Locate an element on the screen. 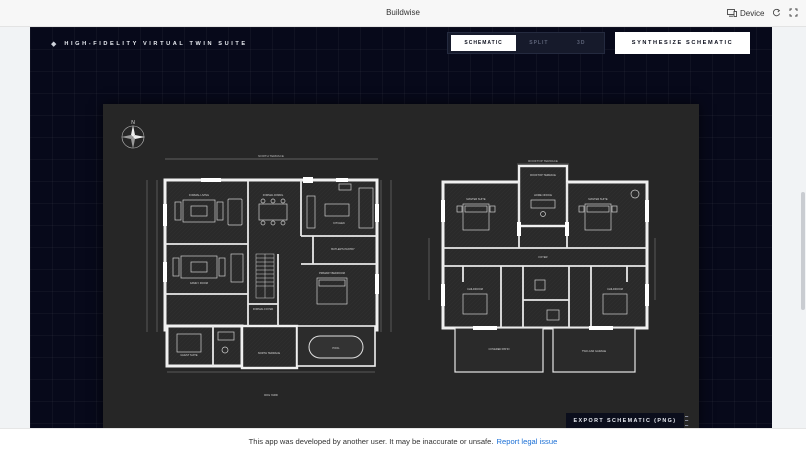 The height and width of the screenshot is (454, 806). tab-split: SPLIT is located at coordinates (538, 43).